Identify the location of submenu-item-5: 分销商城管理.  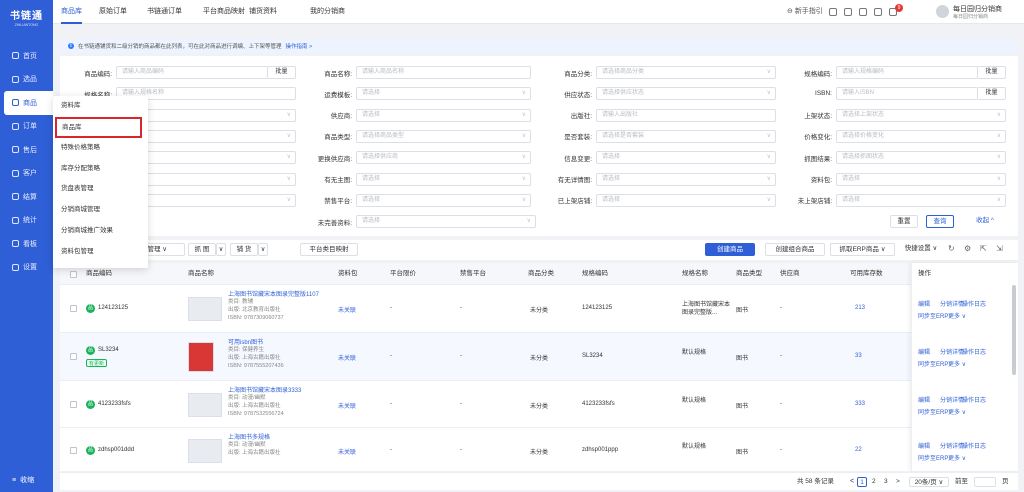
(100, 210).